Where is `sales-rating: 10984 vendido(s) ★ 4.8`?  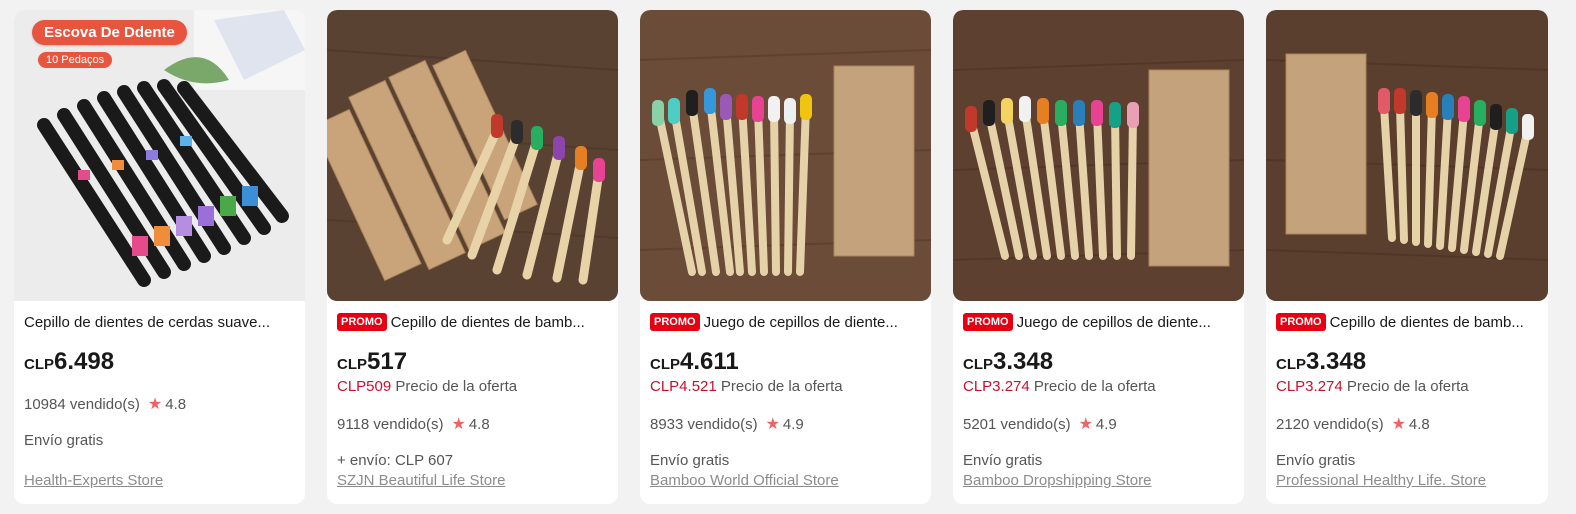
sales-rating: 10984 vendido(s) ★ 4.8 is located at coordinates (105, 404).